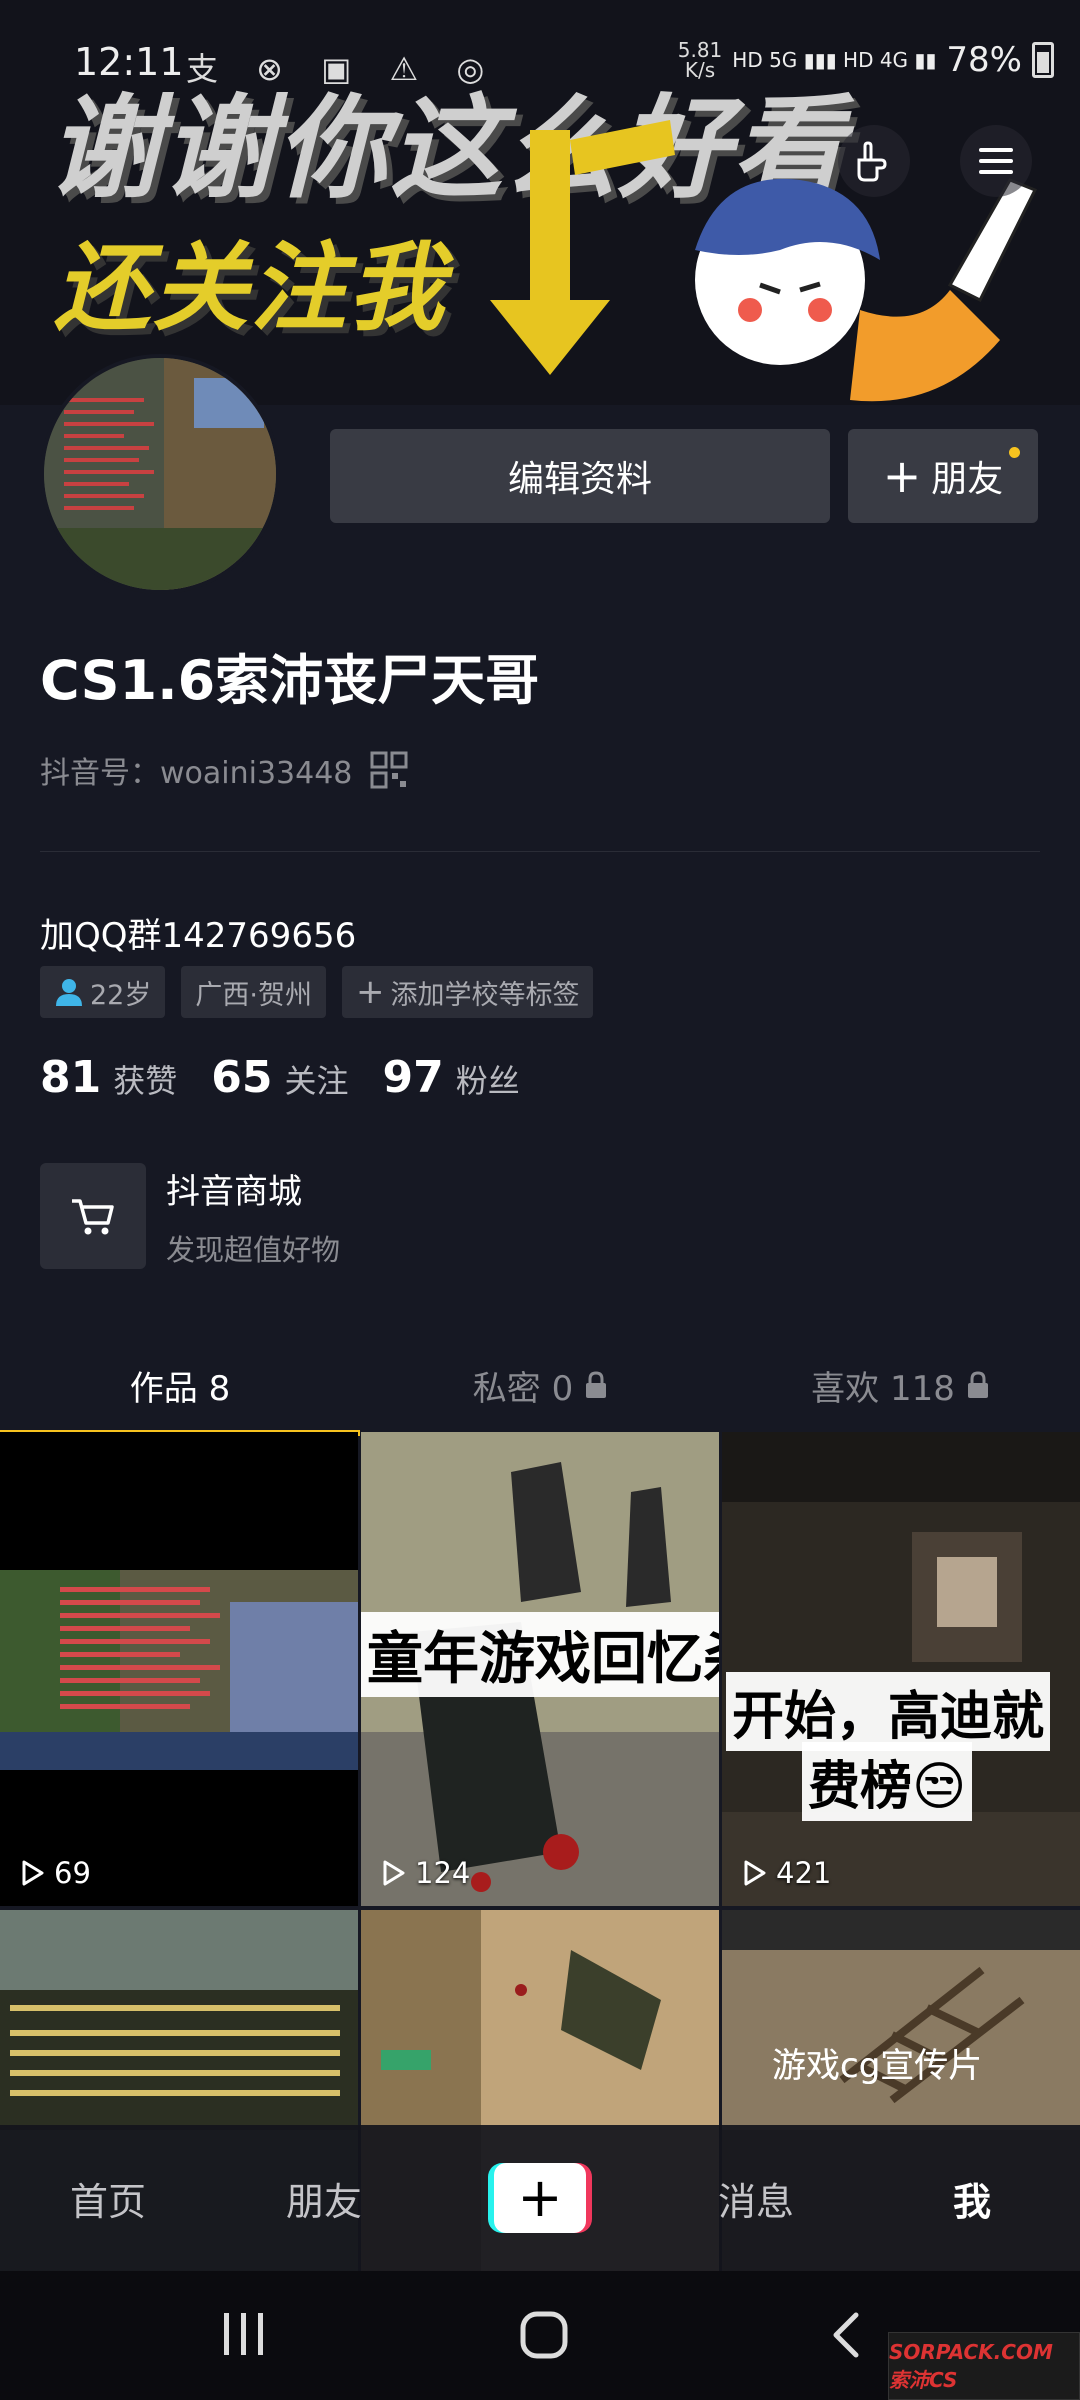  I want to click on age-tag: 22岁, so click(103, 992).